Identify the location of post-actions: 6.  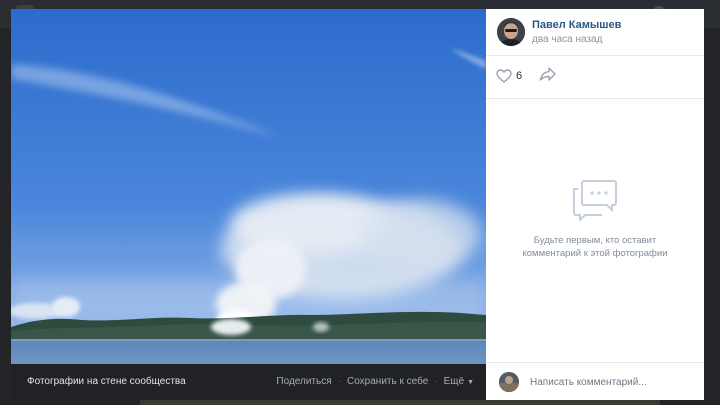
(595, 77).